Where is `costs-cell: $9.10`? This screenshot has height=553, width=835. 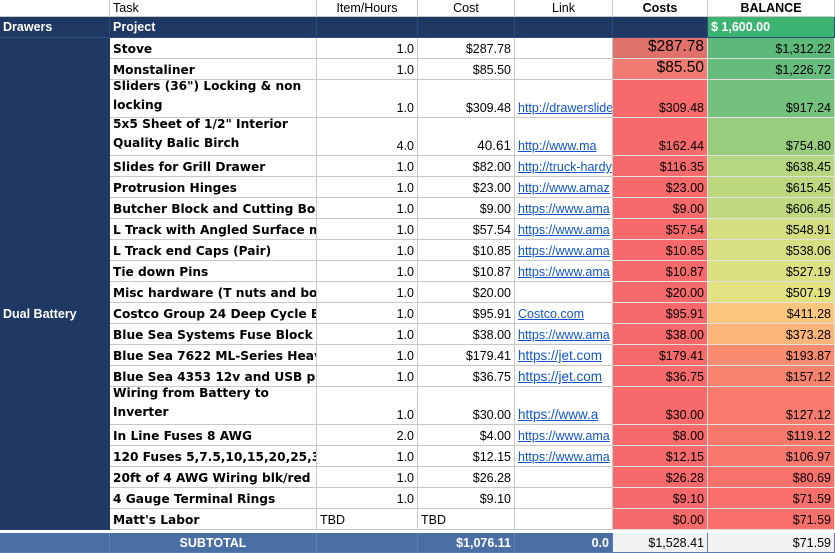
costs-cell: $9.10 is located at coordinates (660, 498).